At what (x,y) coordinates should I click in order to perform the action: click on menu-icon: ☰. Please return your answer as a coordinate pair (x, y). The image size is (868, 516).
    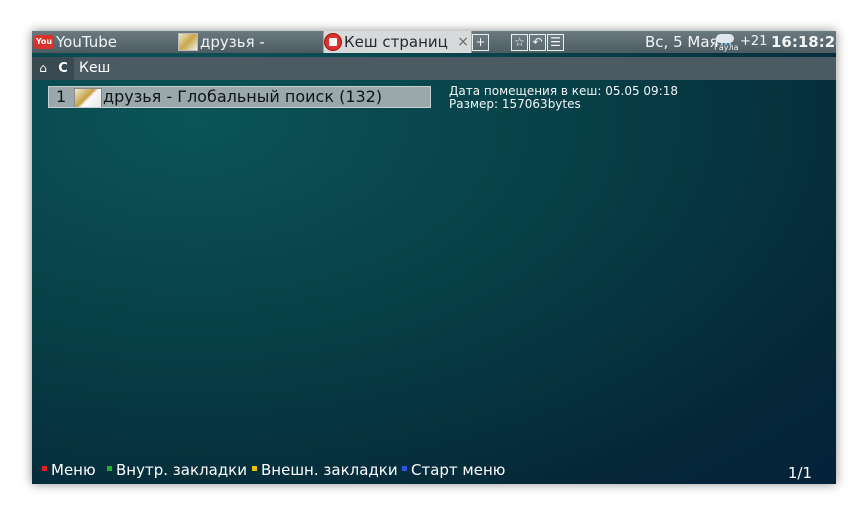
    Looking at the image, I should click on (555, 42).